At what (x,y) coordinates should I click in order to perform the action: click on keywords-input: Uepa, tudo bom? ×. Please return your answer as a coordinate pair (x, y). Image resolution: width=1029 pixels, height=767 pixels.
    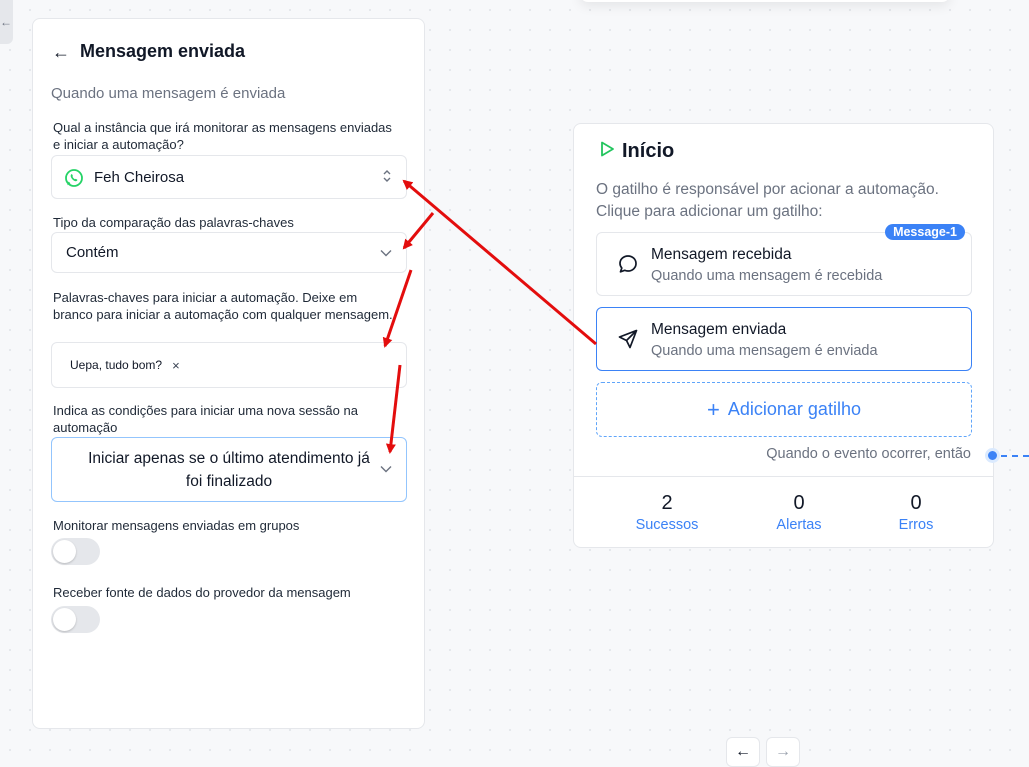
    Looking at the image, I should click on (229, 365).